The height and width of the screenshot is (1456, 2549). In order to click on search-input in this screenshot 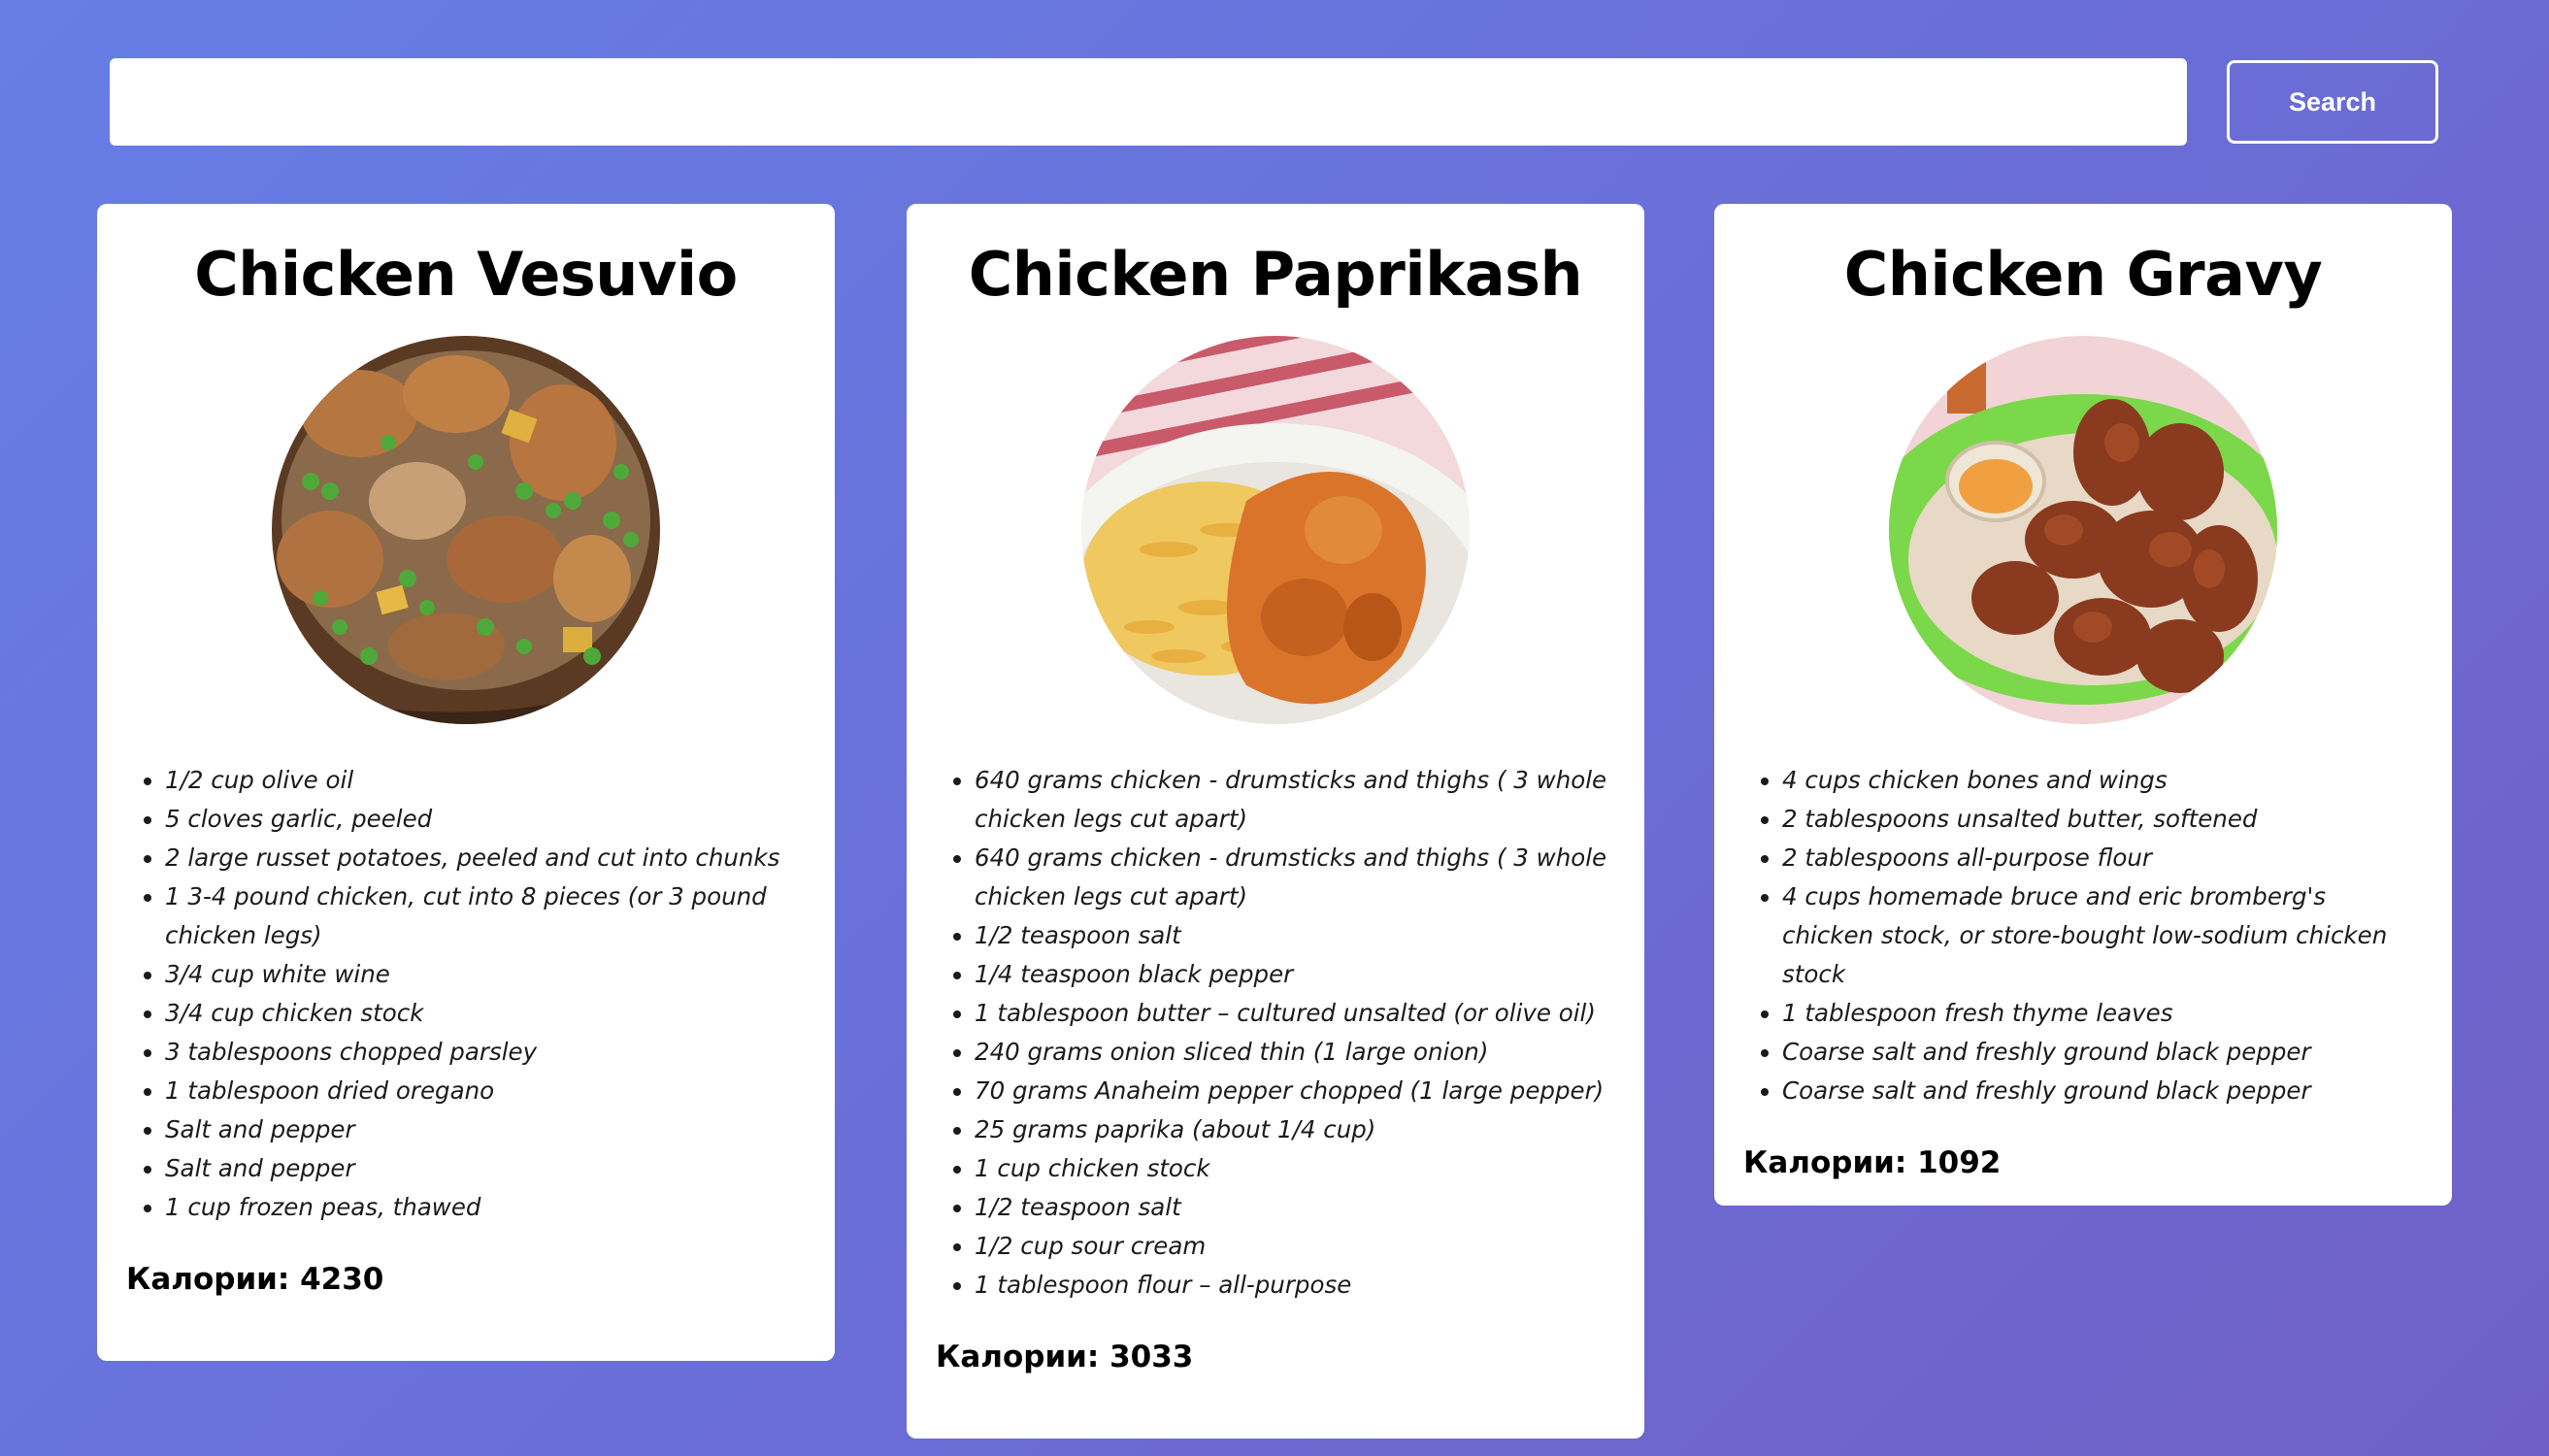, I will do `click(1148, 102)`.